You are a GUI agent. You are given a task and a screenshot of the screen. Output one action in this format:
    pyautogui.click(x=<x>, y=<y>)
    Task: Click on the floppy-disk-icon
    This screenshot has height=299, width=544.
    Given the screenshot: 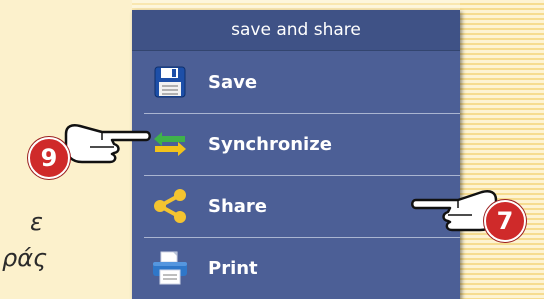 What is the action you would take?
    pyautogui.click(x=170, y=82)
    